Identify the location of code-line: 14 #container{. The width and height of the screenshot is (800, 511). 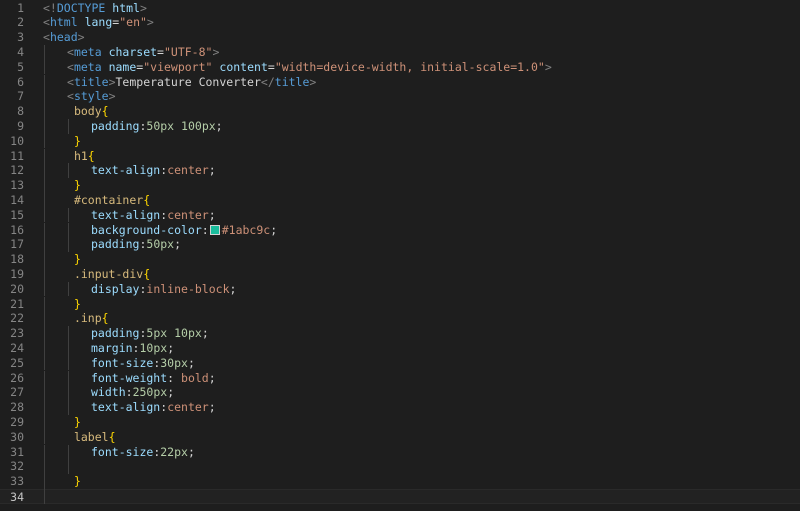
(400, 200).